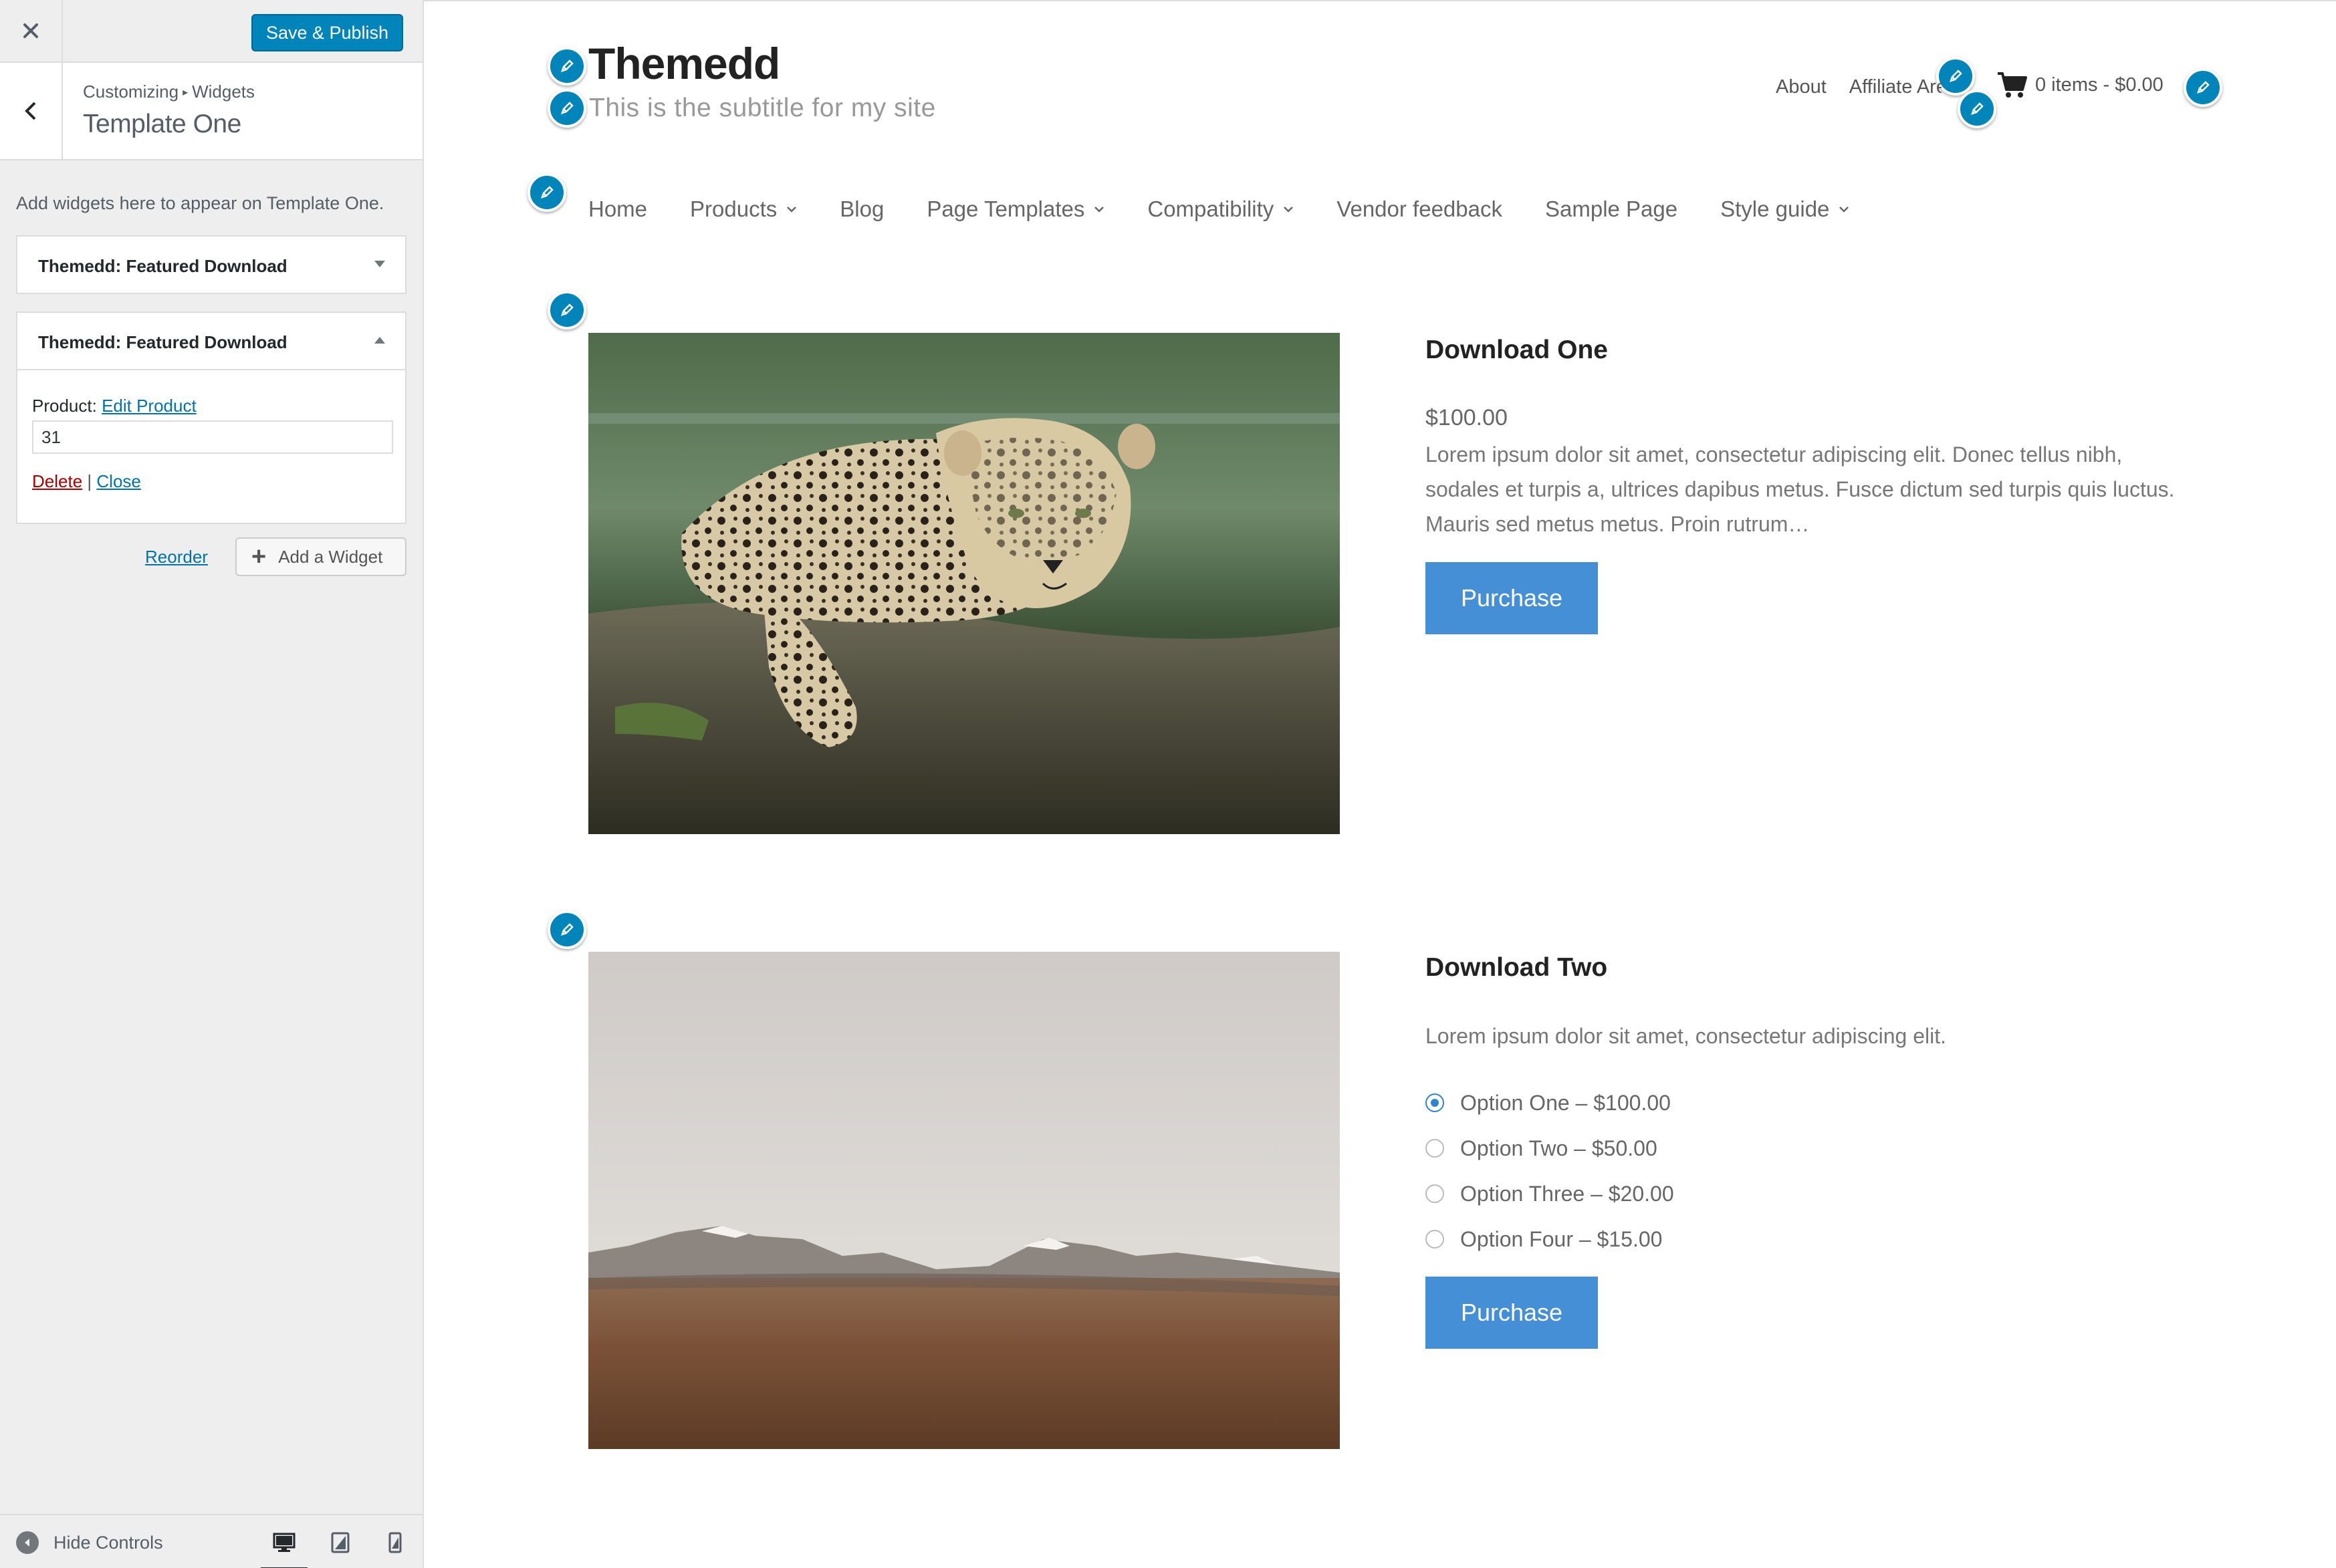 The height and width of the screenshot is (1568, 2336). I want to click on product-id-input: 31, so click(212, 437).